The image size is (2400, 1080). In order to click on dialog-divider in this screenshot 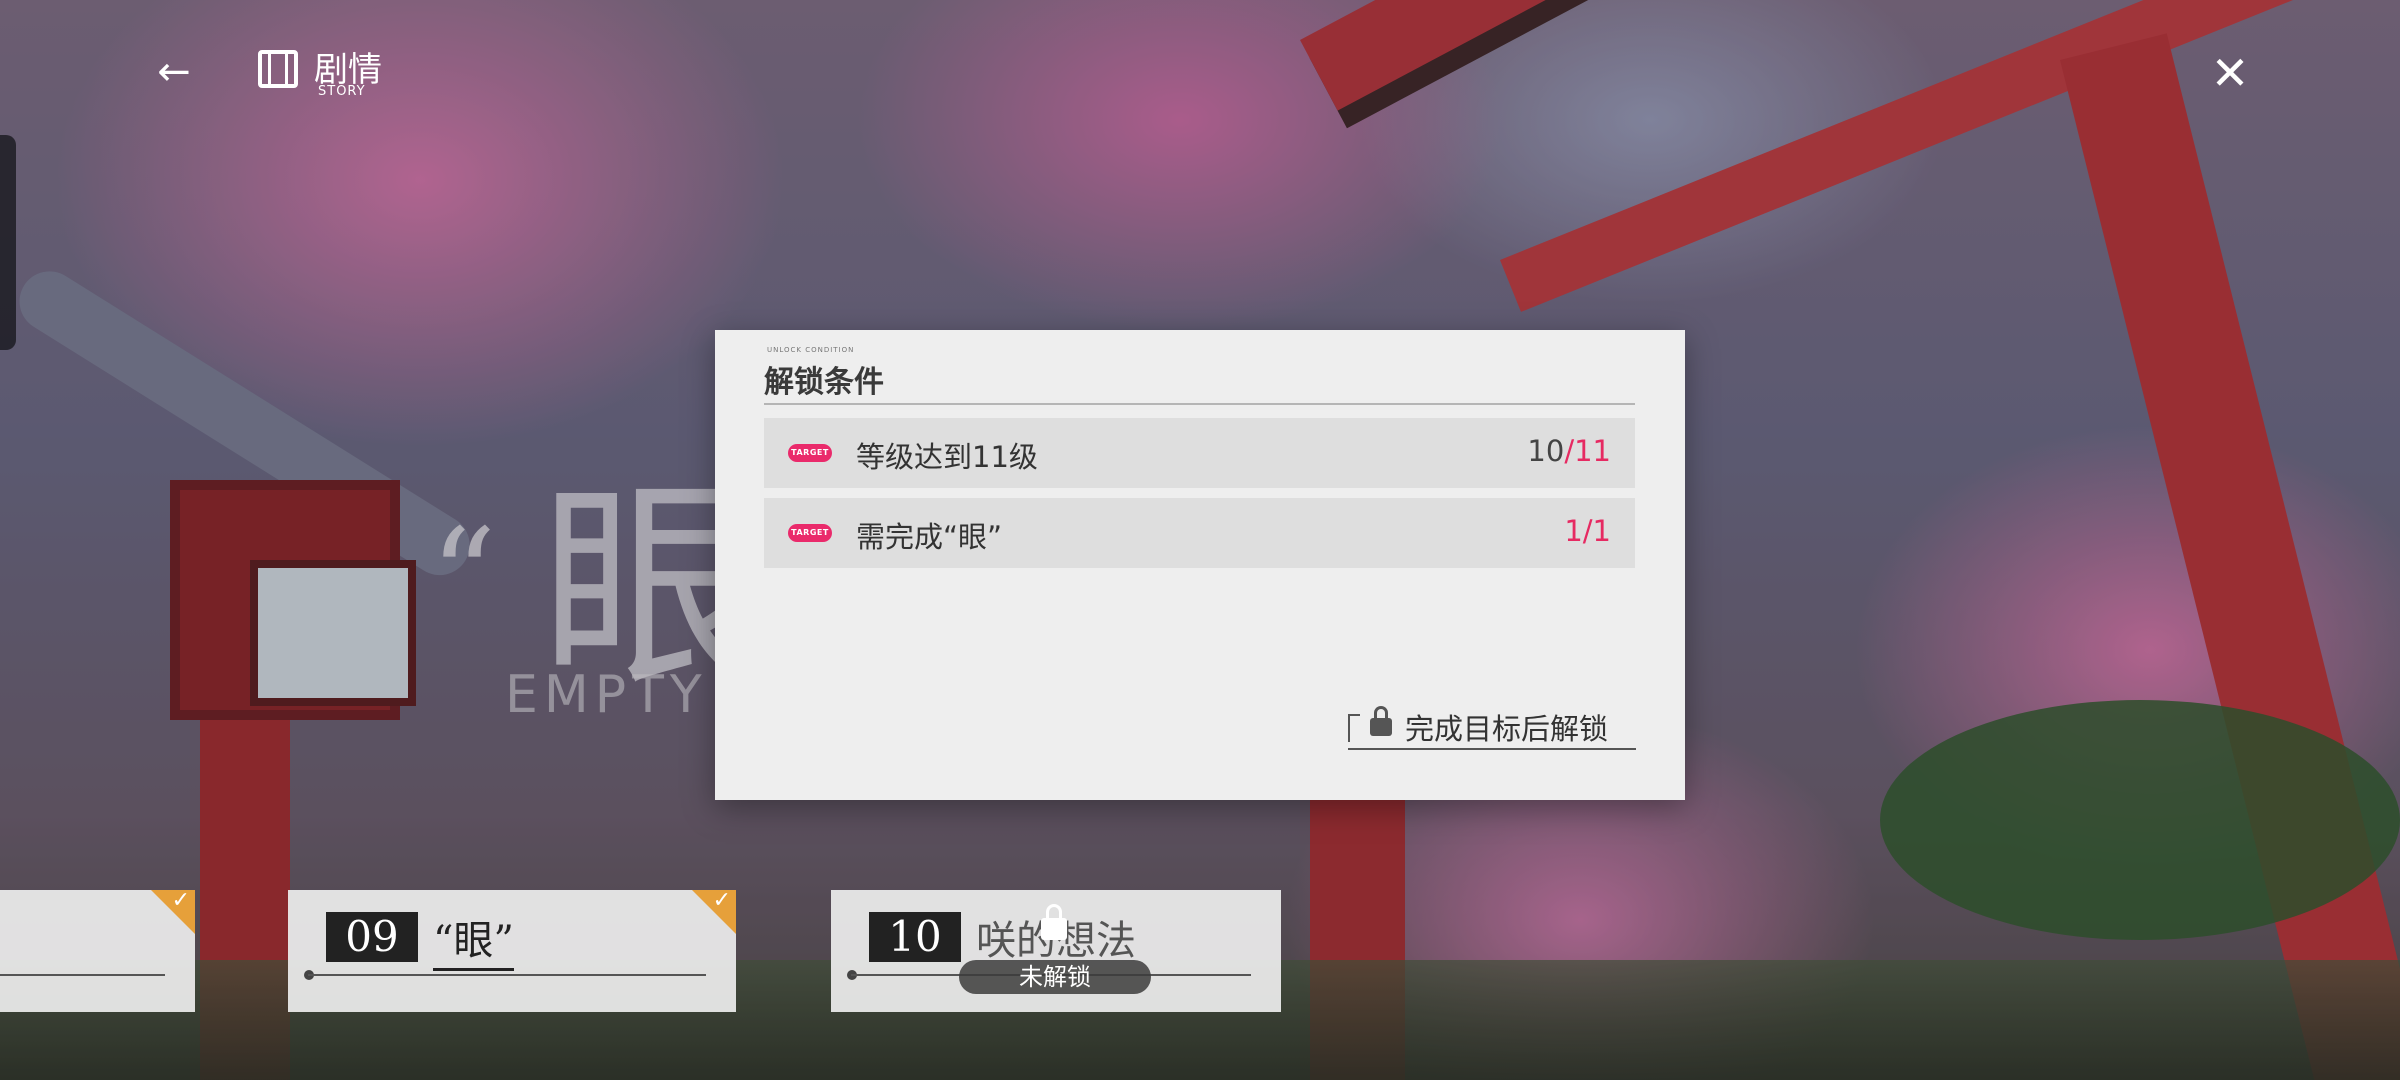, I will do `click(1199, 404)`.